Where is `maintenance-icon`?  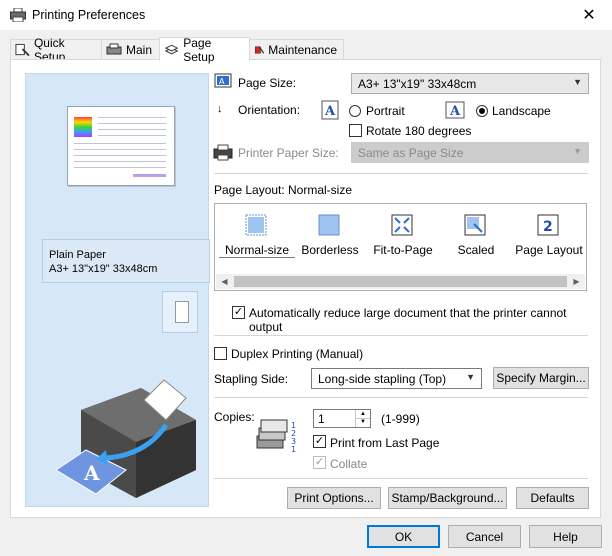
maintenance-icon is located at coordinates (259, 50).